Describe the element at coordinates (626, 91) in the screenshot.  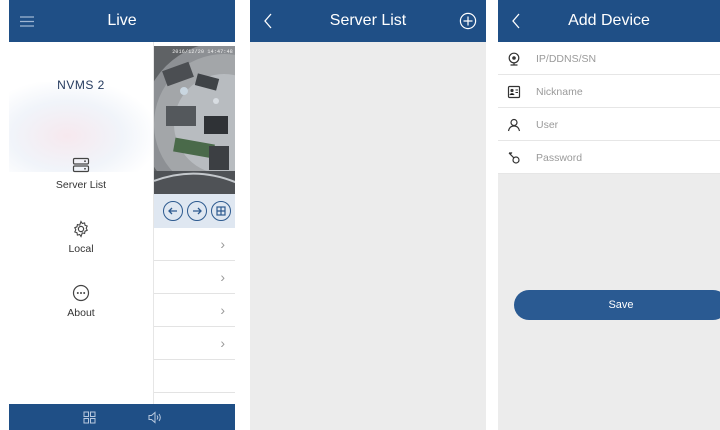
I see `nickname-input` at that location.